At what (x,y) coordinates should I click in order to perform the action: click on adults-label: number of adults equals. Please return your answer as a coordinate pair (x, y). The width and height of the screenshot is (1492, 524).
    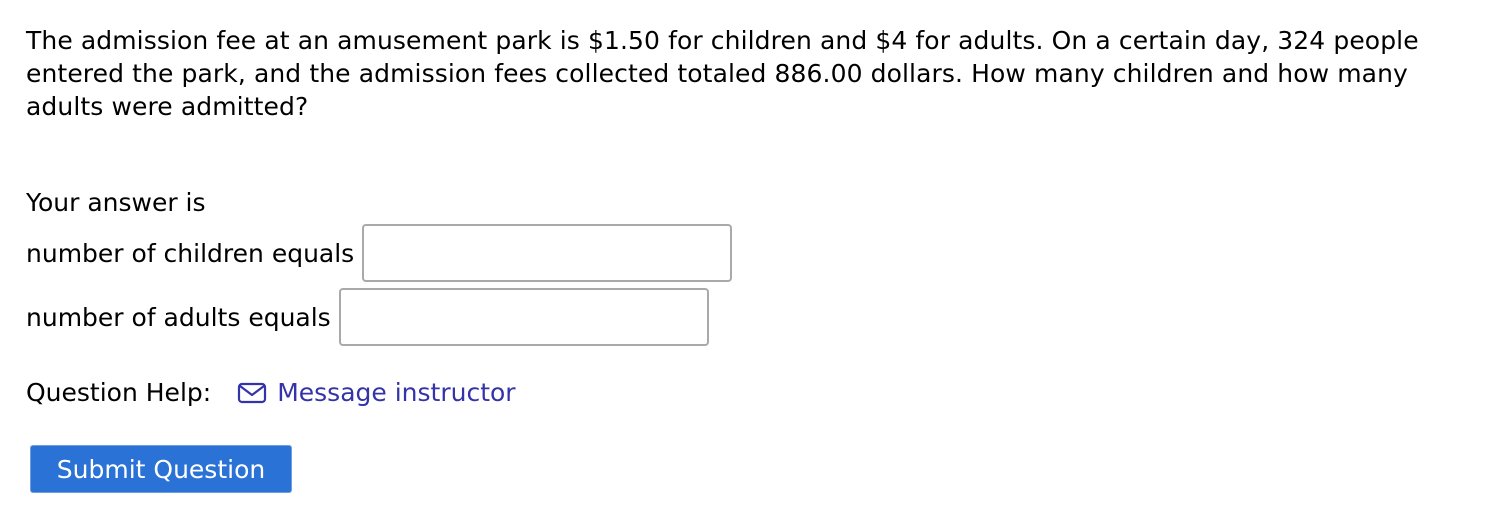
    Looking at the image, I should click on (178, 317).